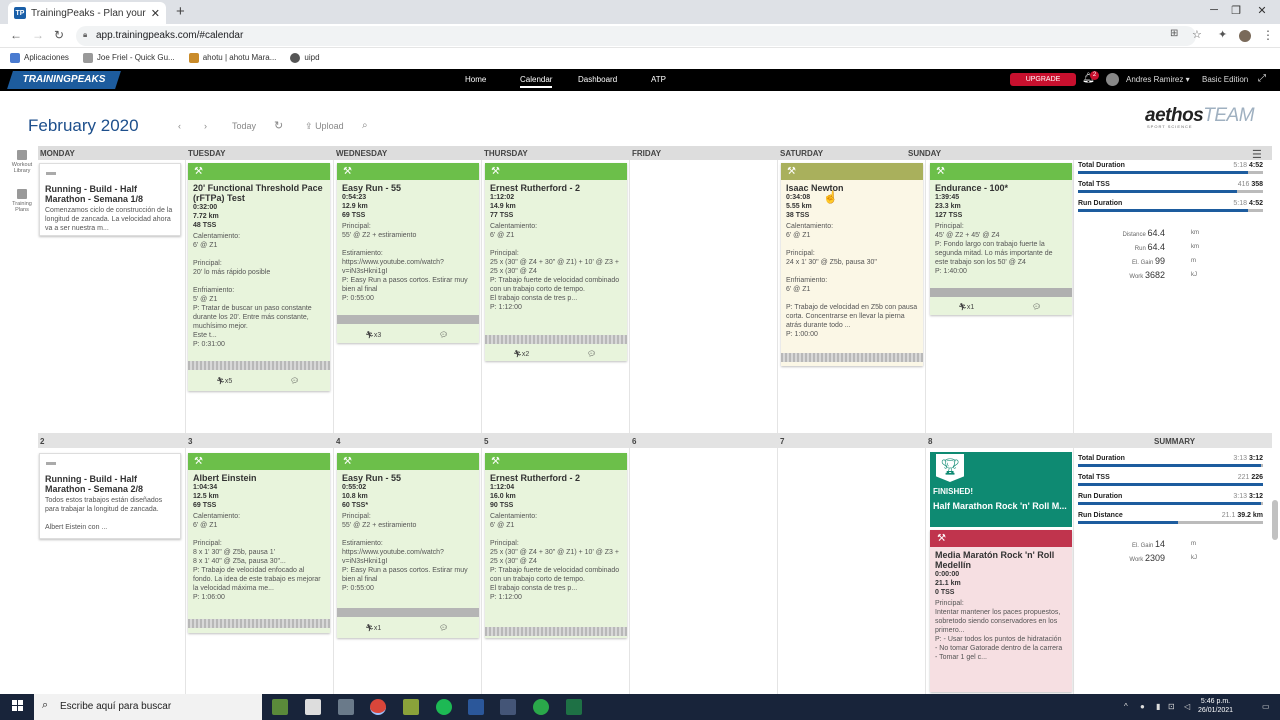 Image resolution: width=1280 pixels, height=720 pixels. What do you see at coordinates (658, 79) in the screenshot?
I see `nav-atp: ATP` at bounding box center [658, 79].